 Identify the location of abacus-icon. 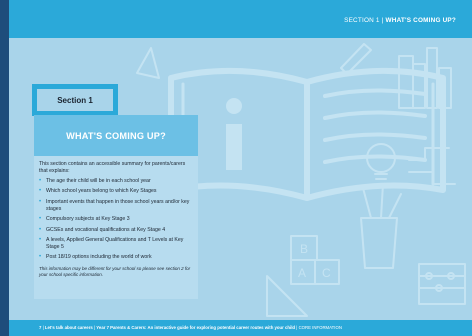
(442, 284).